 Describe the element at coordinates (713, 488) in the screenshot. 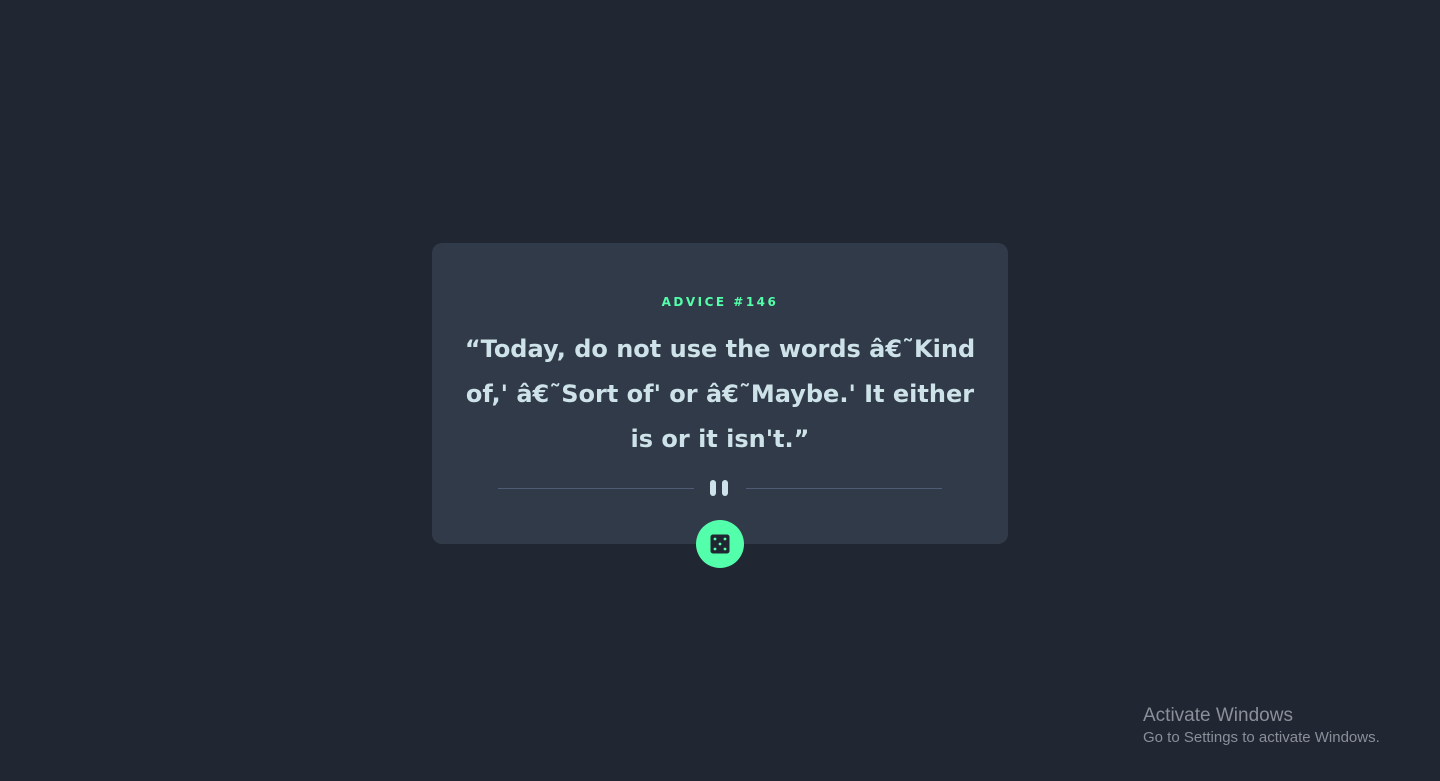

I see `pause-bar-left` at that location.